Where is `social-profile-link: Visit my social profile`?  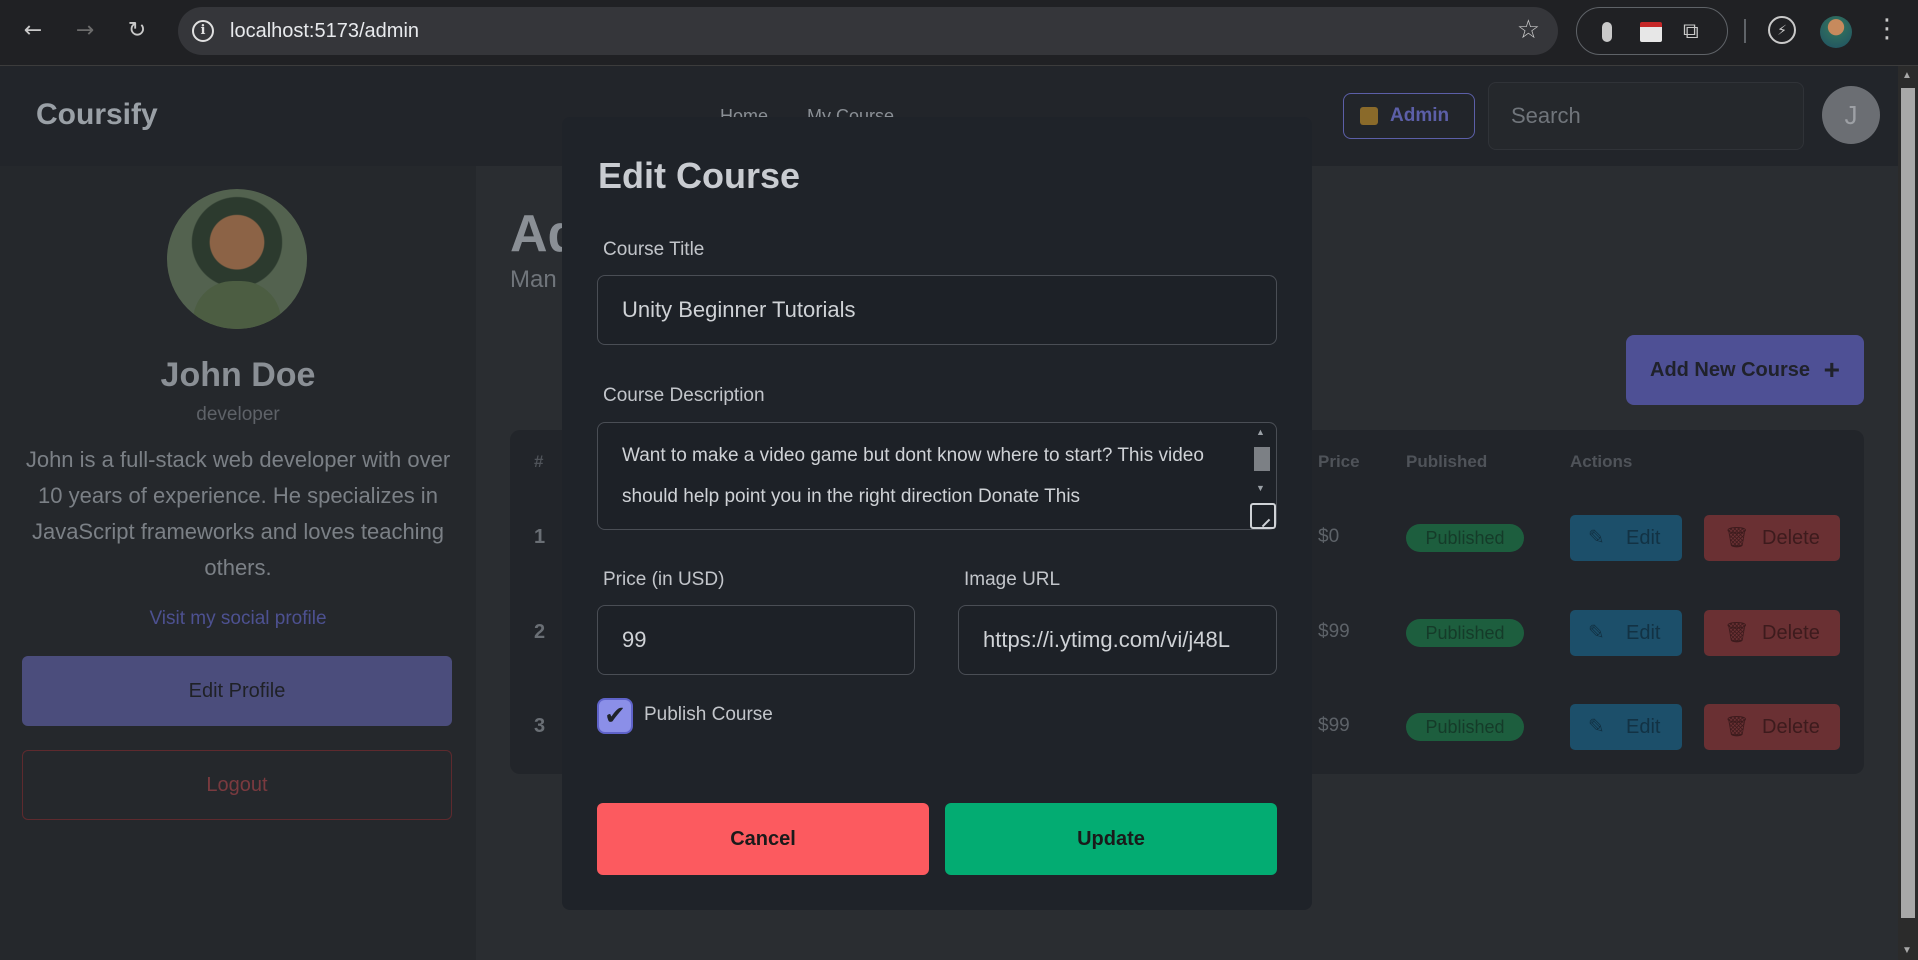 social-profile-link: Visit my social profile is located at coordinates (238, 619).